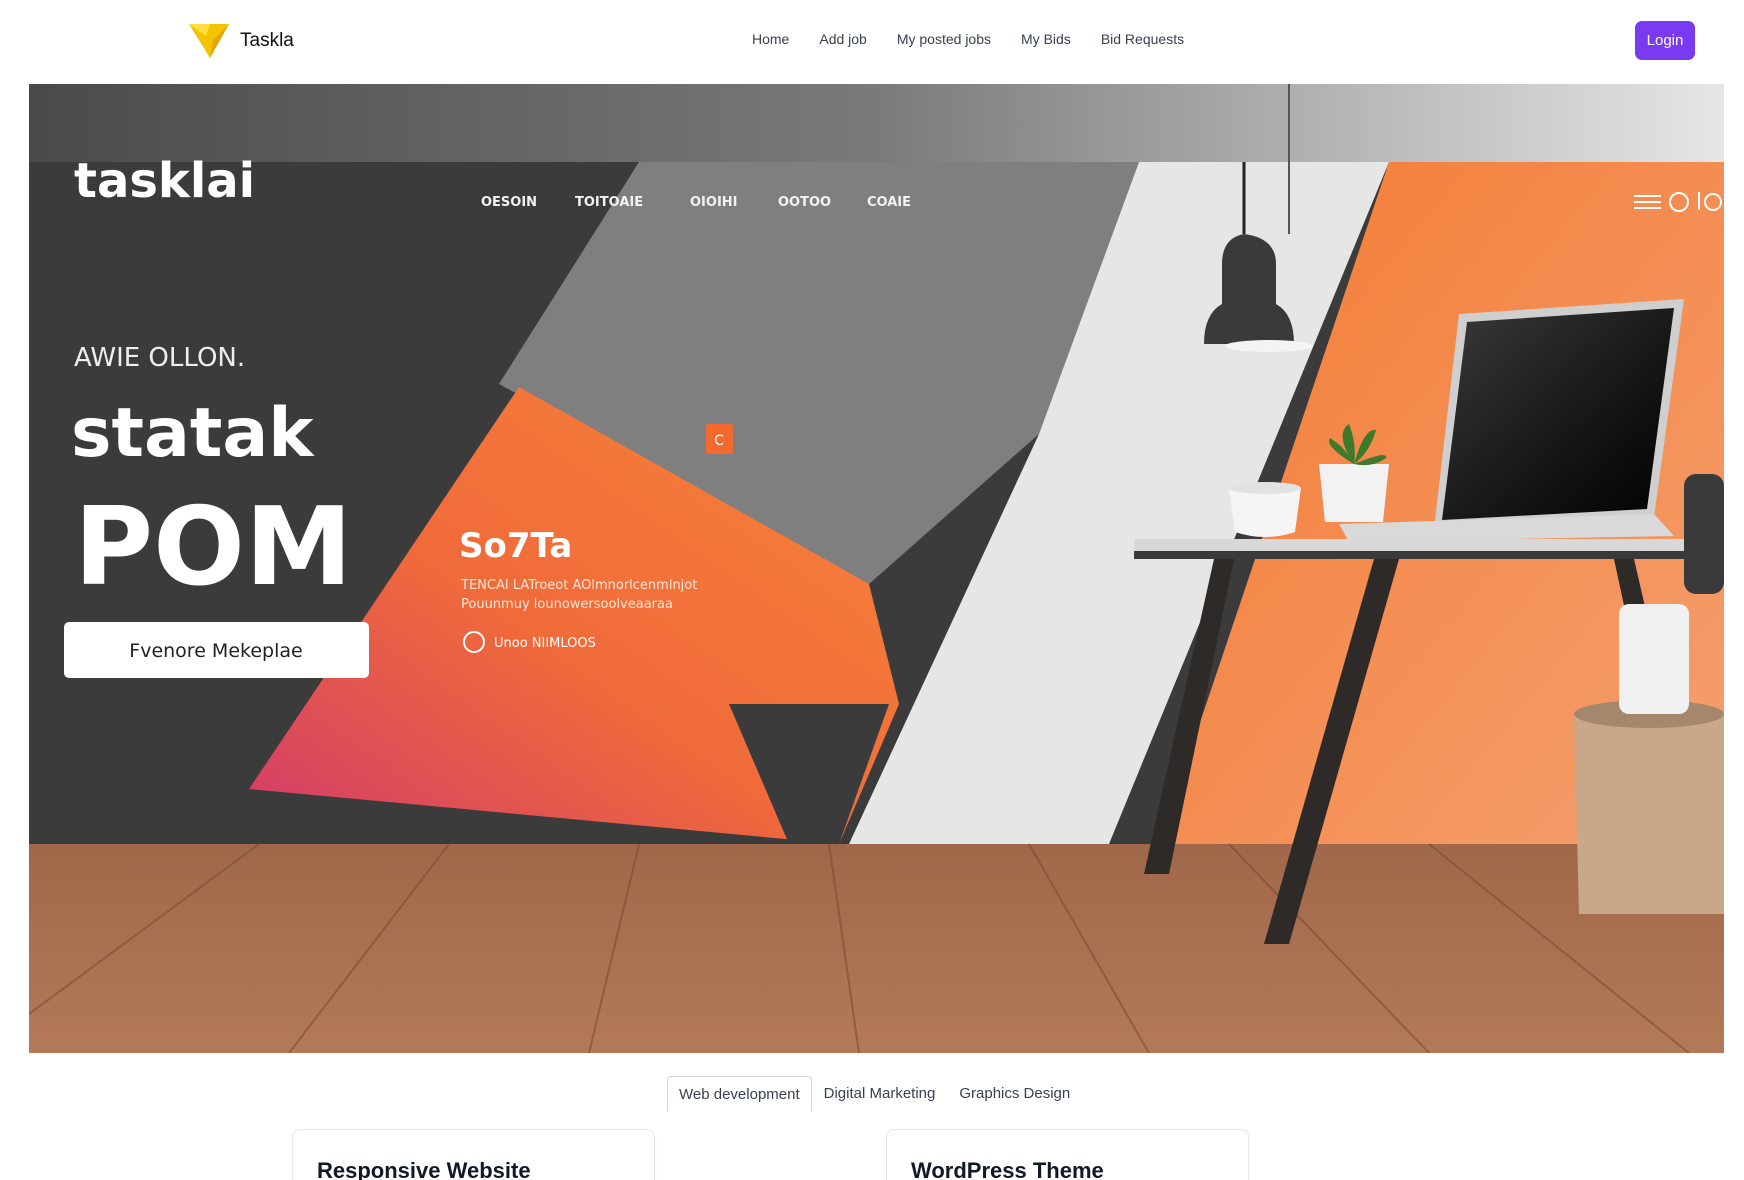 The image size is (1744, 1180). I want to click on hero-logo-text: tasklai, so click(164, 181).